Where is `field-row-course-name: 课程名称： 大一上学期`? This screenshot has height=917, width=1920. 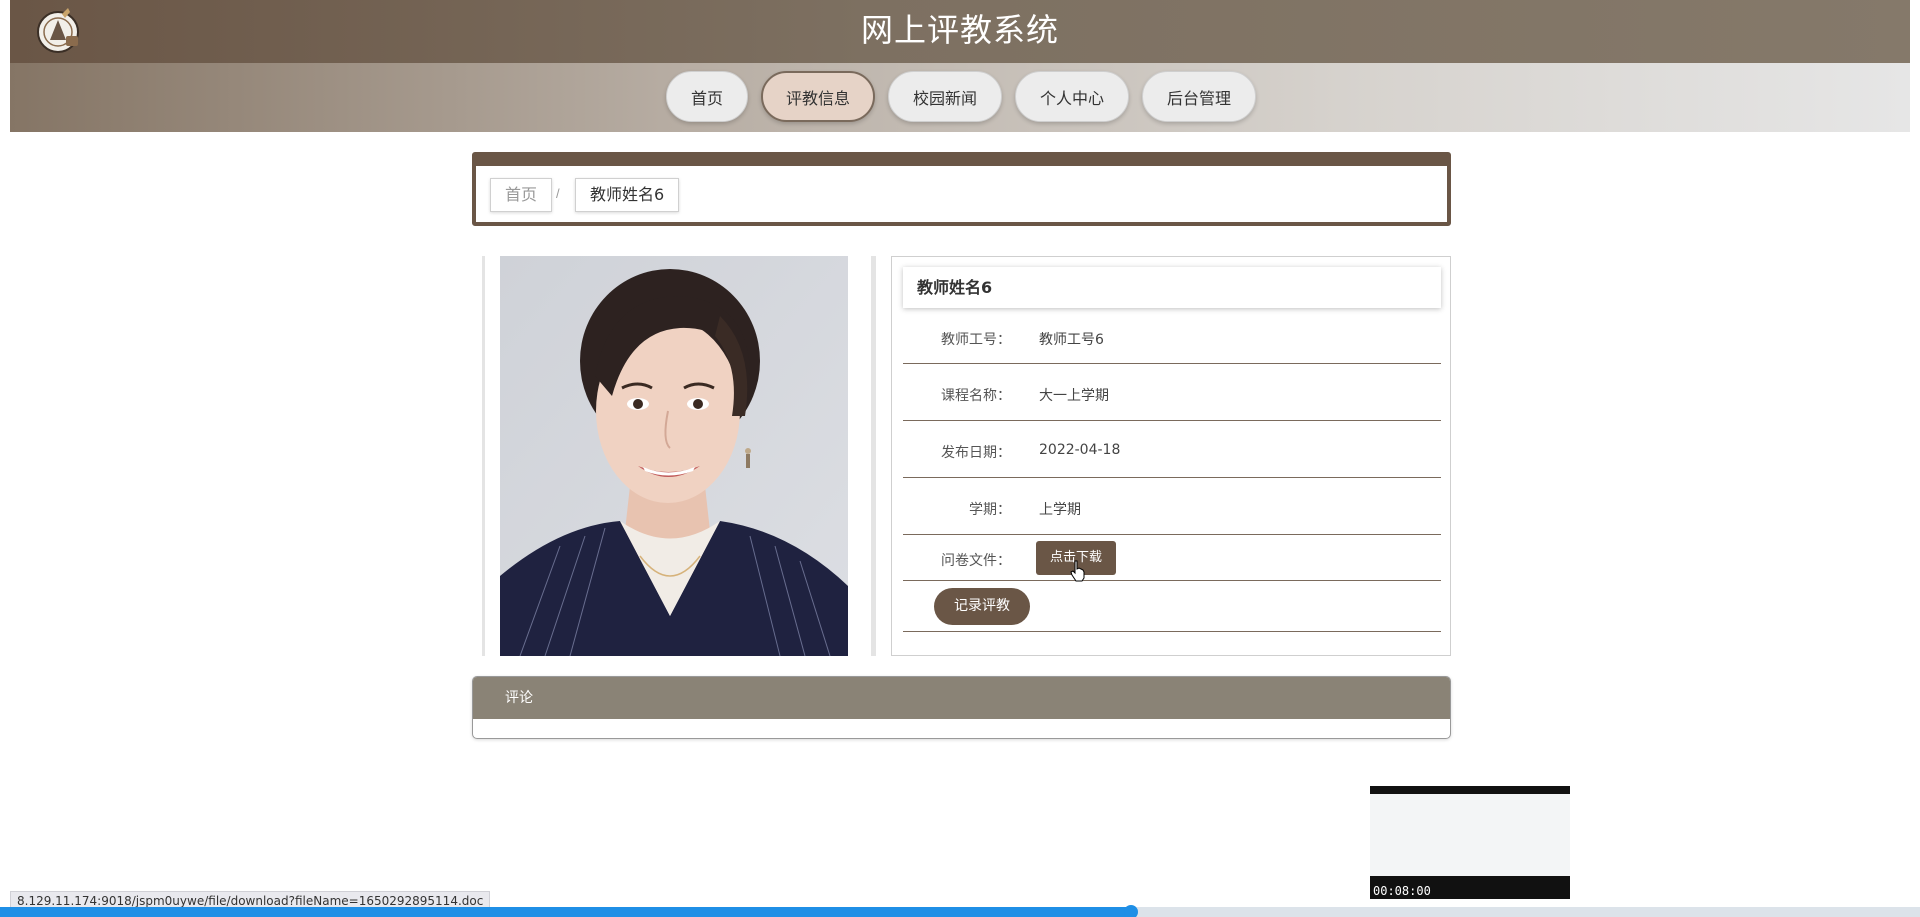 field-row-course-name: 课程名称： 大一上学期 is located at coordinates (1172, 392).